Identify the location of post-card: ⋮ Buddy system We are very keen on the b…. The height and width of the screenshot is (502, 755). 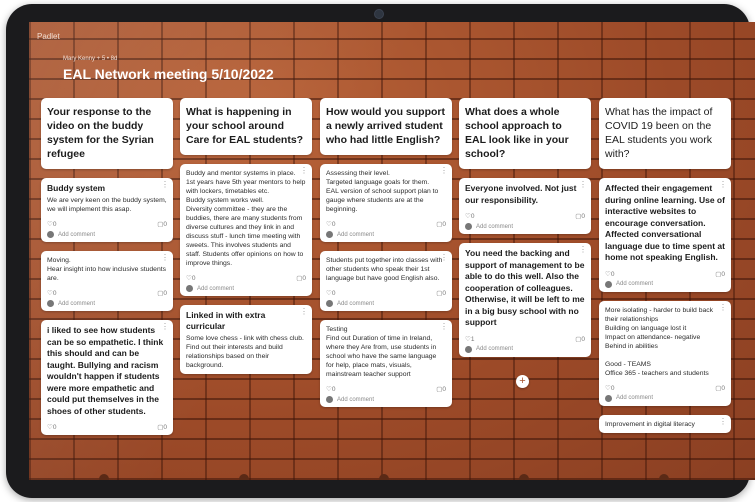
(107, 210).